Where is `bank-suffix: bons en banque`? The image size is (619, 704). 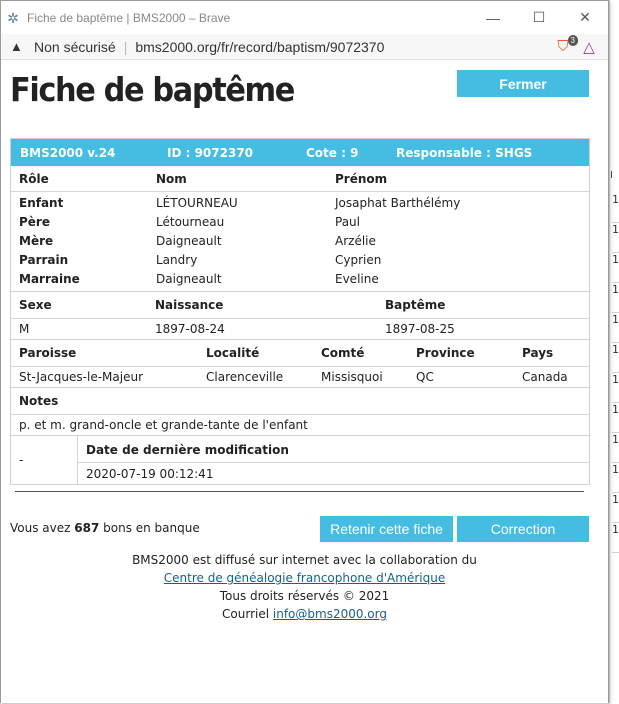
bank-suffix: bons en banque is located at coordinates (149, 528).